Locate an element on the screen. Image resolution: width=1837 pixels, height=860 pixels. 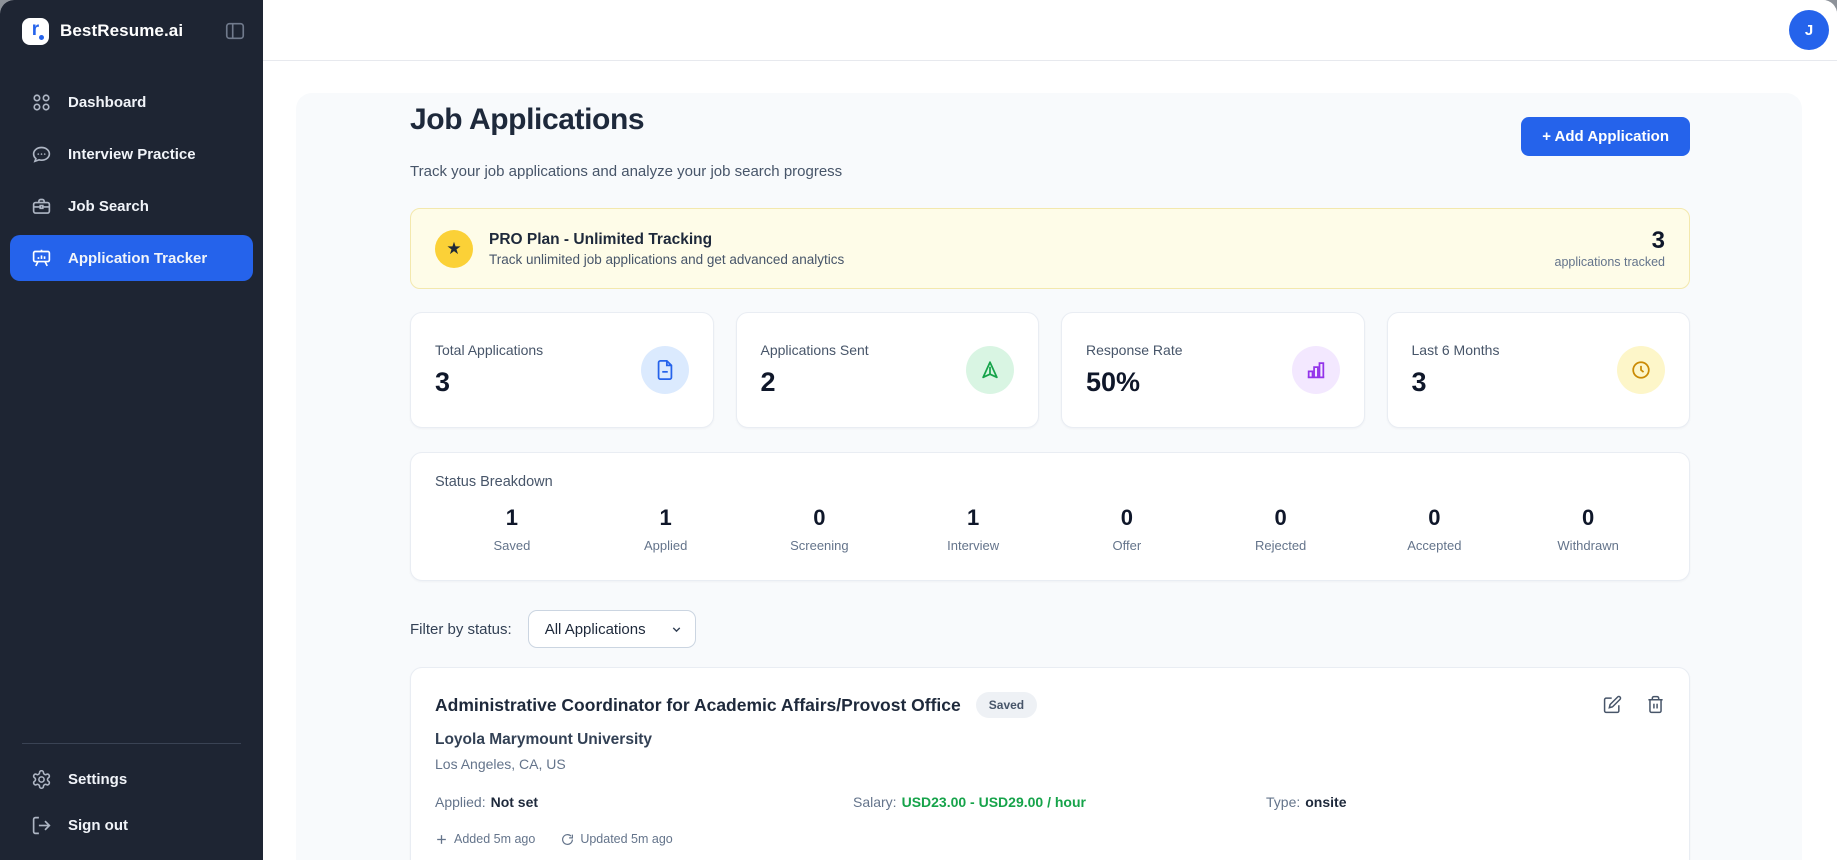
pro-plan-count: 3 applications tracked is located at coordinates (1609, 248).